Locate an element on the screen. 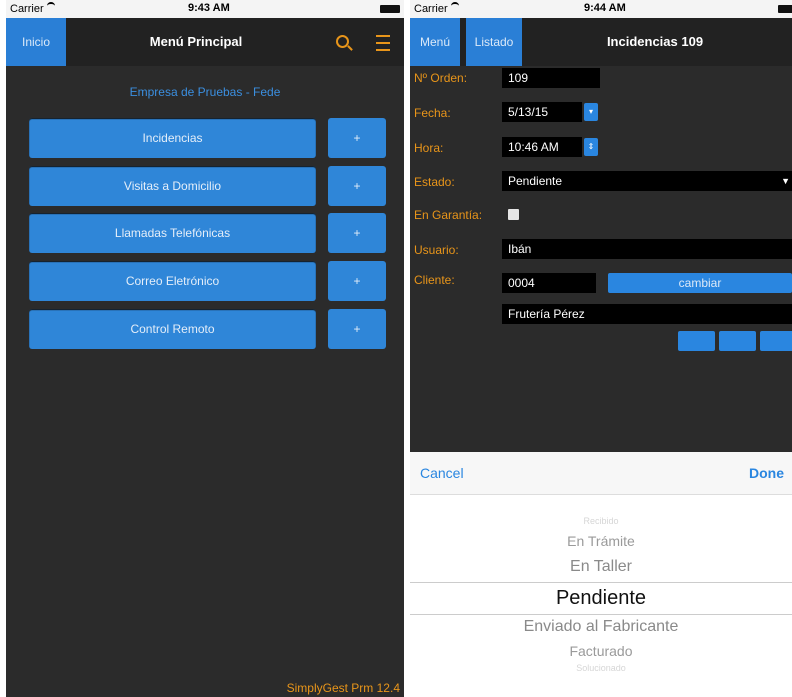 The height and width of the screenshot is (697, 792). menu-item-visitas: Visitas a Domicilio is located at coordinates (172, 186).